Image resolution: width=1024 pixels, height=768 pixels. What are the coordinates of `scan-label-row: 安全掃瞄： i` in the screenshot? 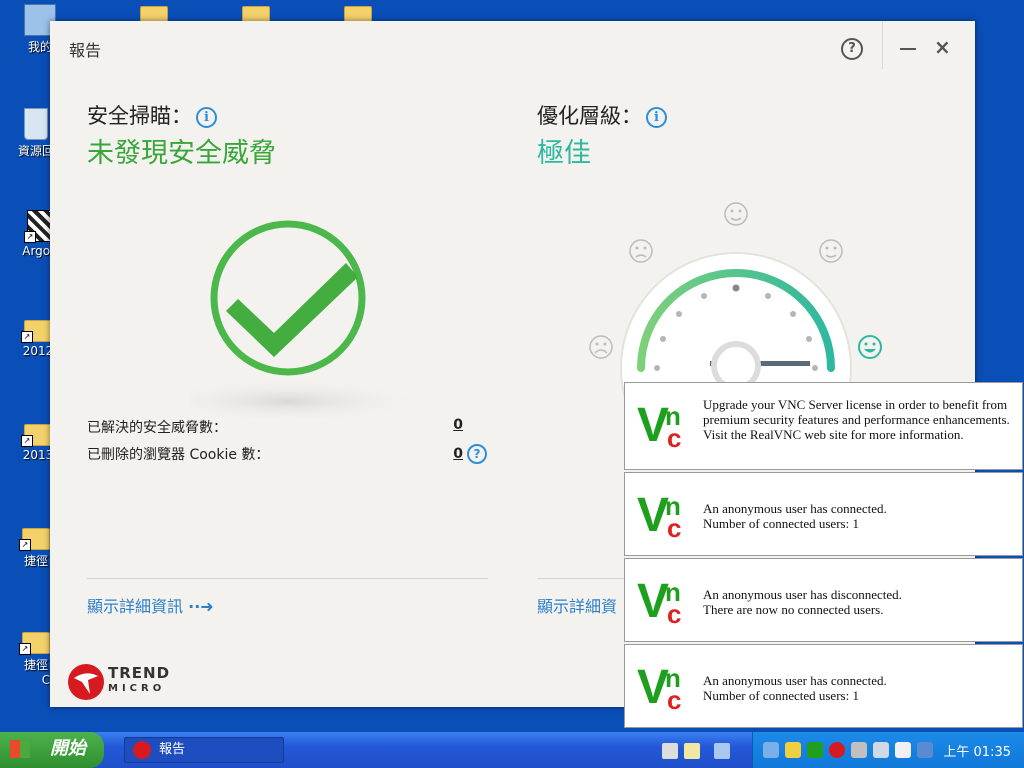 It's located at (152, 115).